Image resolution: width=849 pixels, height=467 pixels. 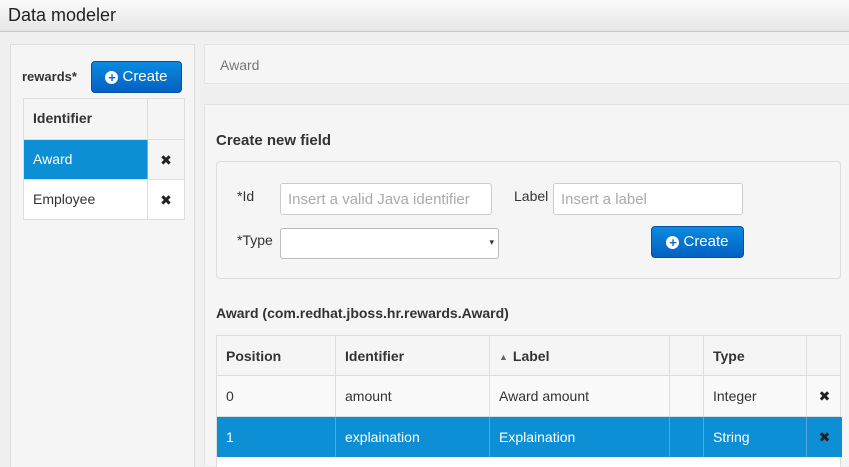 I want to click on cell-position: 1, so click(x=276, y=437).